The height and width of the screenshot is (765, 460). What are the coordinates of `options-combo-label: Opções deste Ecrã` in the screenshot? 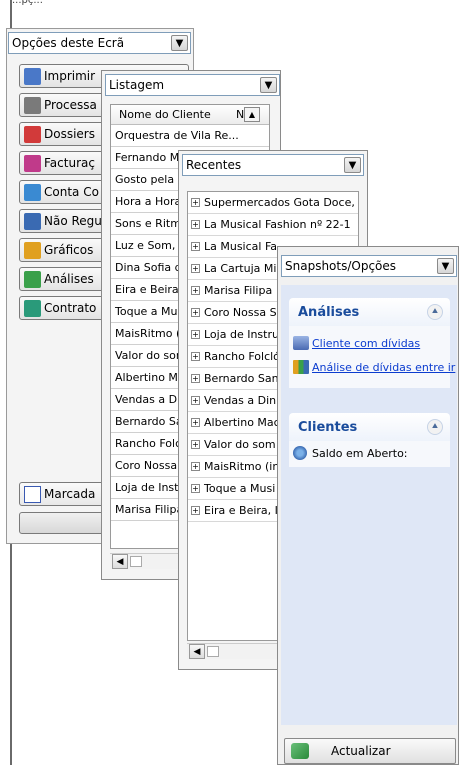 It's located at (68, 43).